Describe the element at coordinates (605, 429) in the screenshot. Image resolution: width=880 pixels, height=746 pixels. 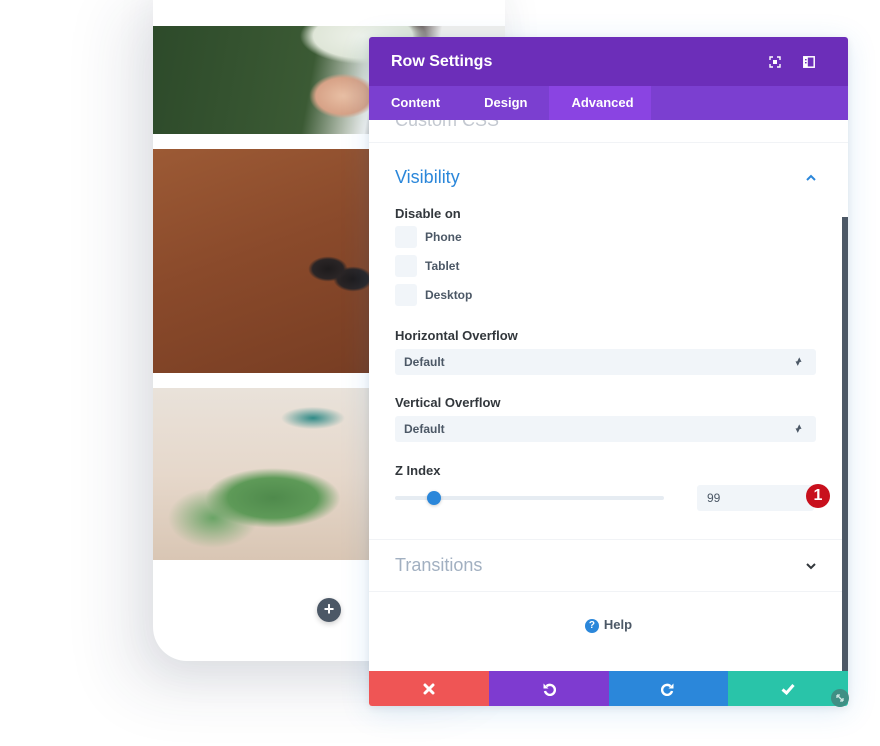
I see `vertical-overflow-select: Default ▴▾` at that location.